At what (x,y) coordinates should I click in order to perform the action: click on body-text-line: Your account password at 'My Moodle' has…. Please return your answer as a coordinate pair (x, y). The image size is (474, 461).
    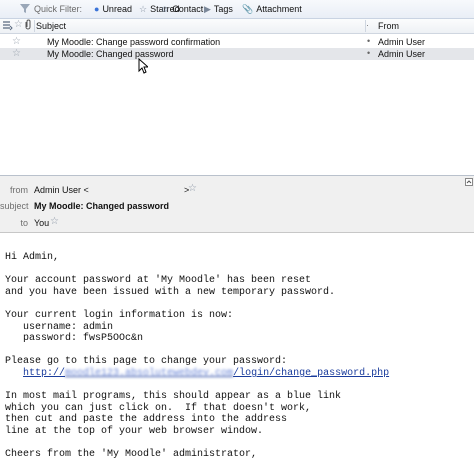
    Looking at the image, I should click on (158, 281).